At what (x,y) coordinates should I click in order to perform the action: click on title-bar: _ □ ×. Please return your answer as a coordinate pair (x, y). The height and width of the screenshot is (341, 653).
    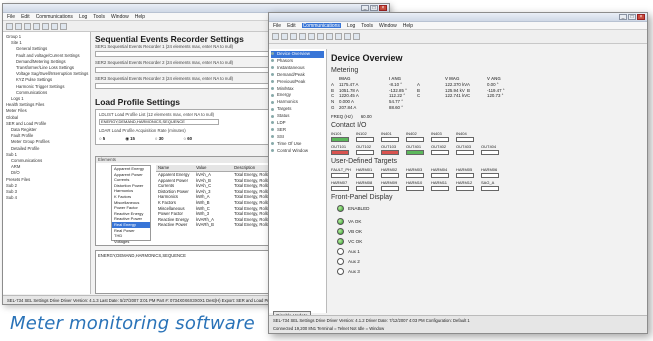
    Looking at the image, I should click on (458, 17).